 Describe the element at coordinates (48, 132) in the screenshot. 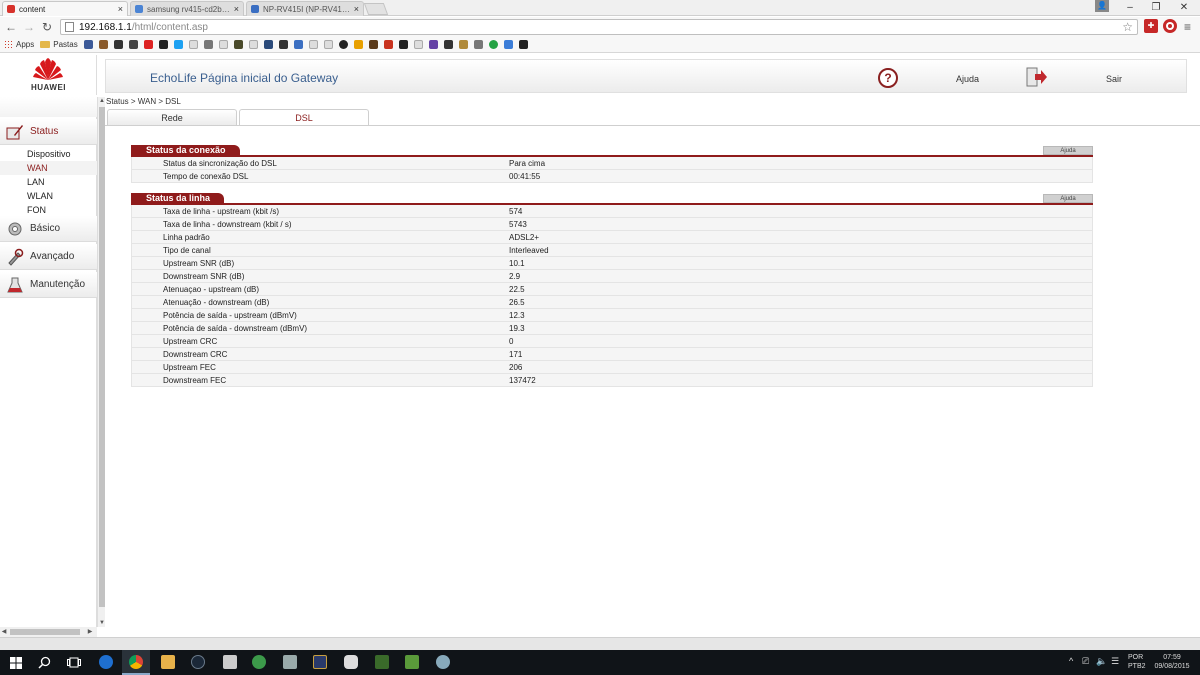

I see `sidebar-item-status: Status` at that location.